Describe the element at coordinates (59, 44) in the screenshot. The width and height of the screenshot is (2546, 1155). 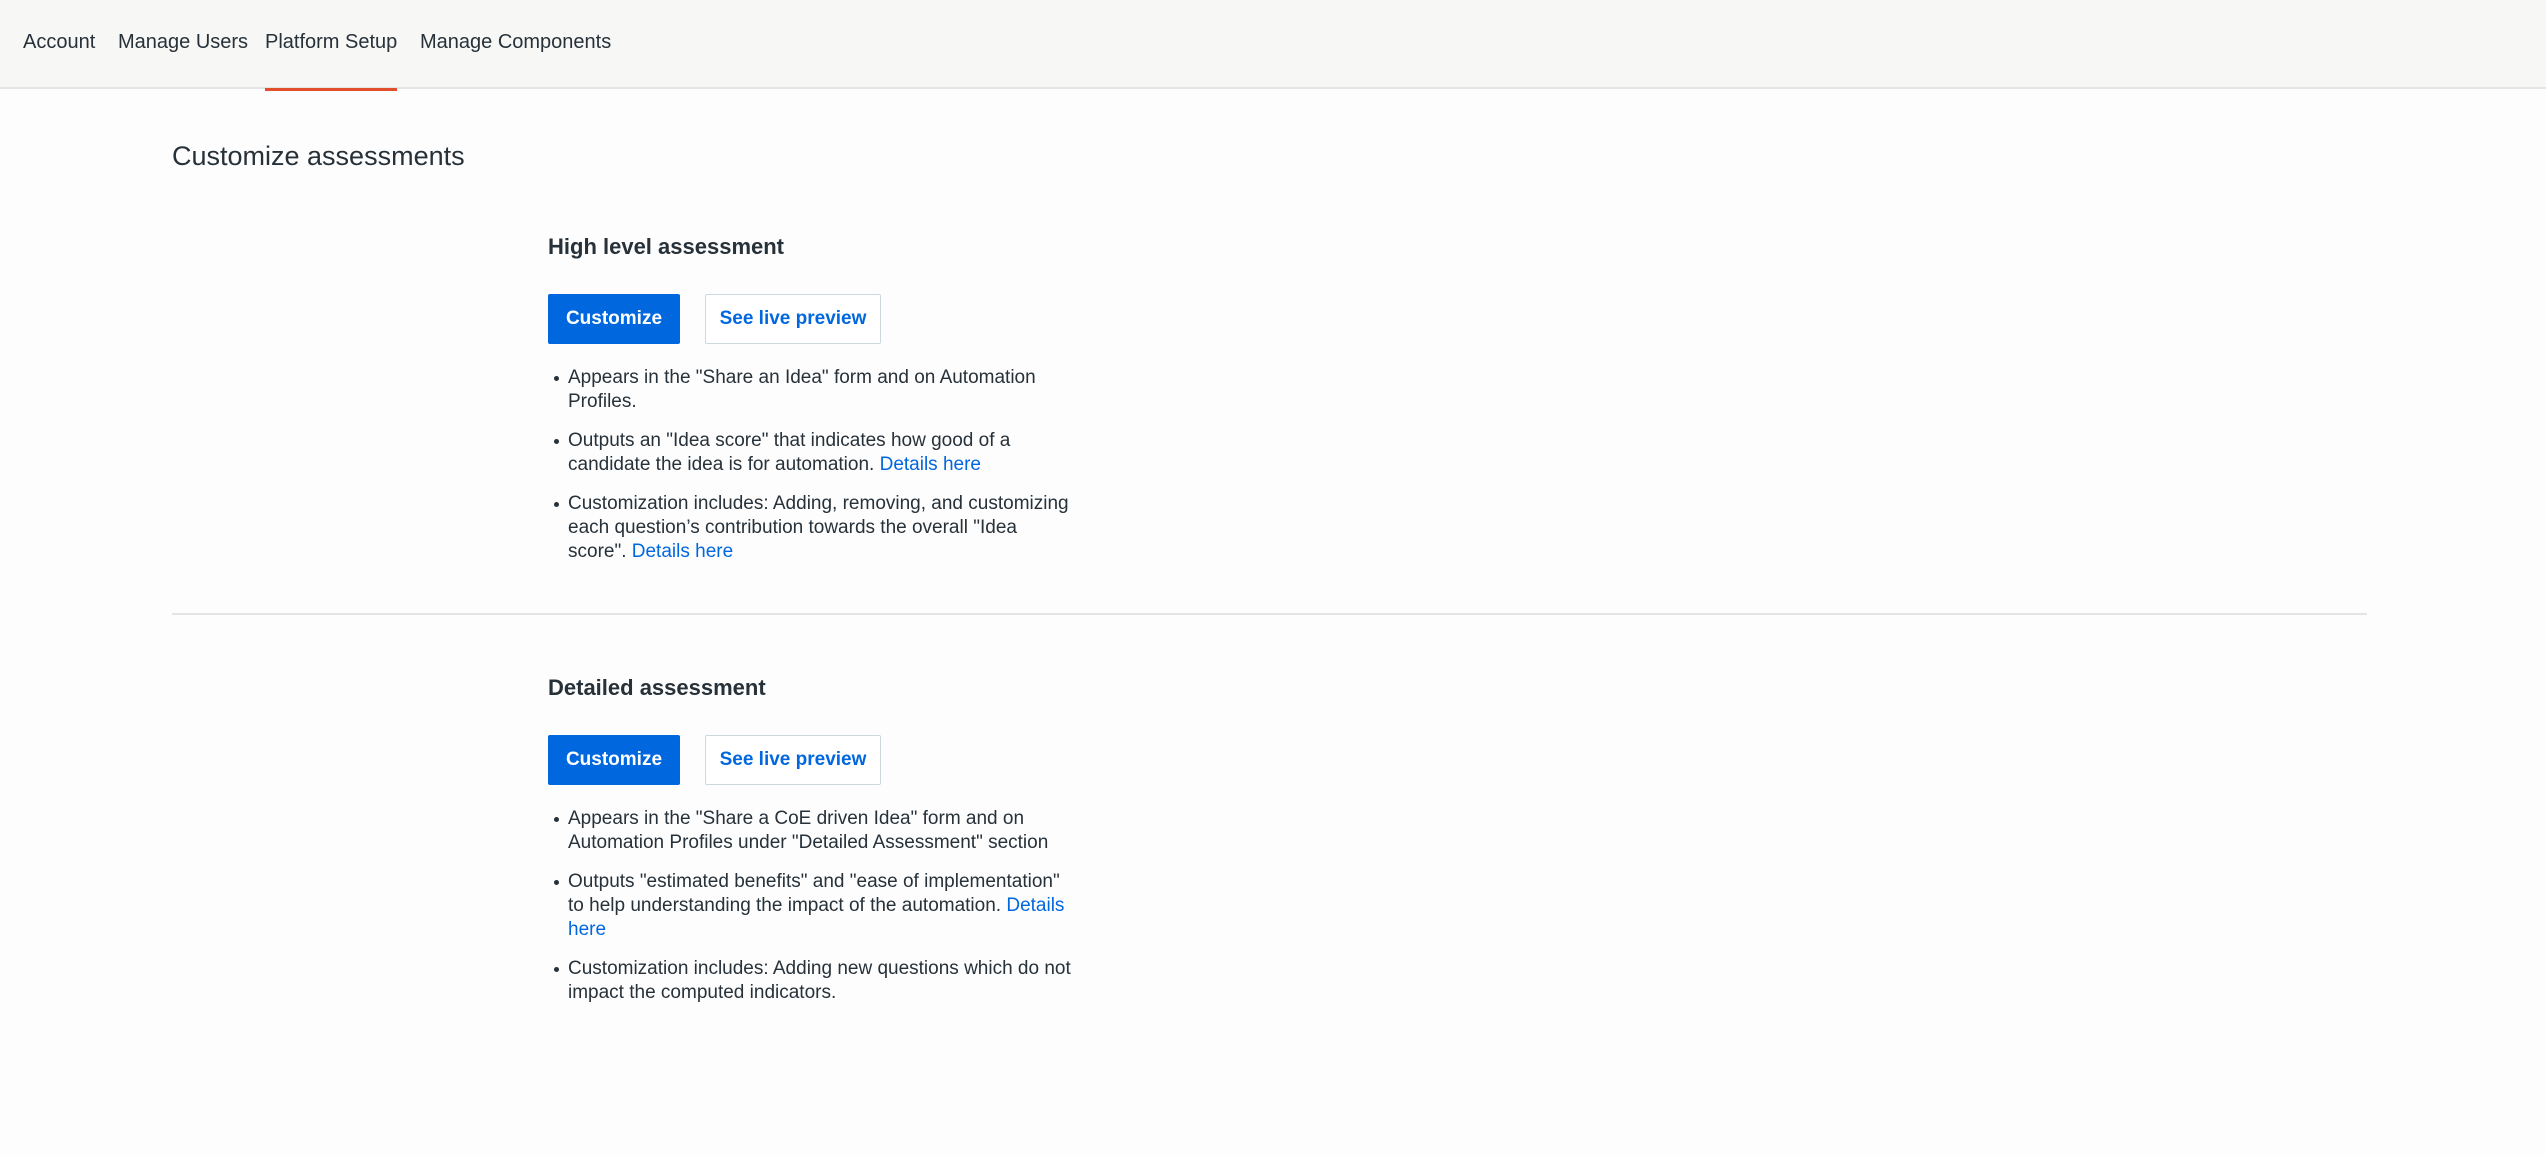
I see `tab-account: Account` at that location.